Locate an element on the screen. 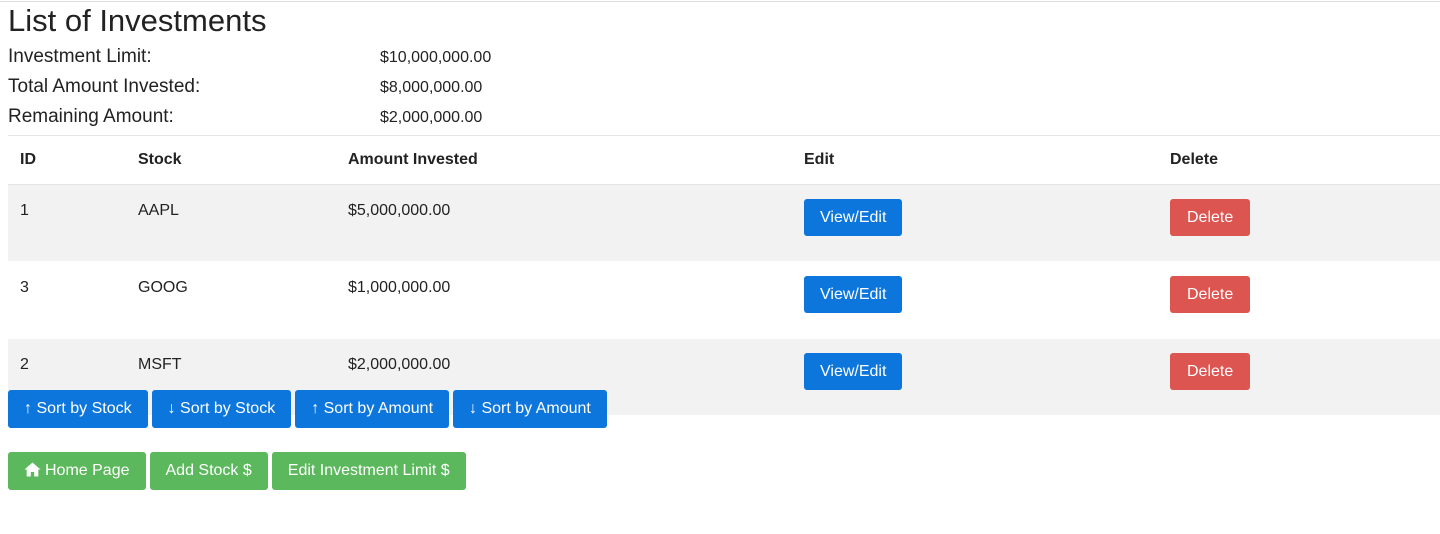 The width and height of the screenshot is (1440, 534). total-invested-label: Total Amount Invested: is located at coordinates (104, 86).